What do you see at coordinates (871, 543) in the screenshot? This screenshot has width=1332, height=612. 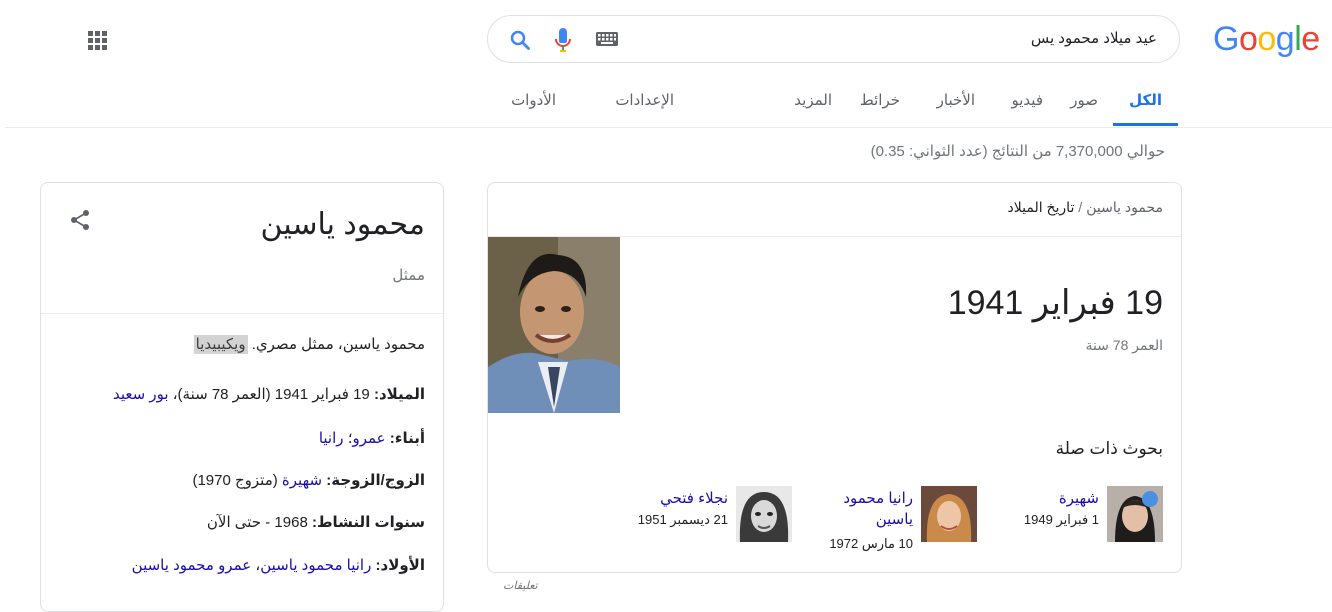 I see `related-date: 10 مارس 1972` at bounding box center [871, 543].